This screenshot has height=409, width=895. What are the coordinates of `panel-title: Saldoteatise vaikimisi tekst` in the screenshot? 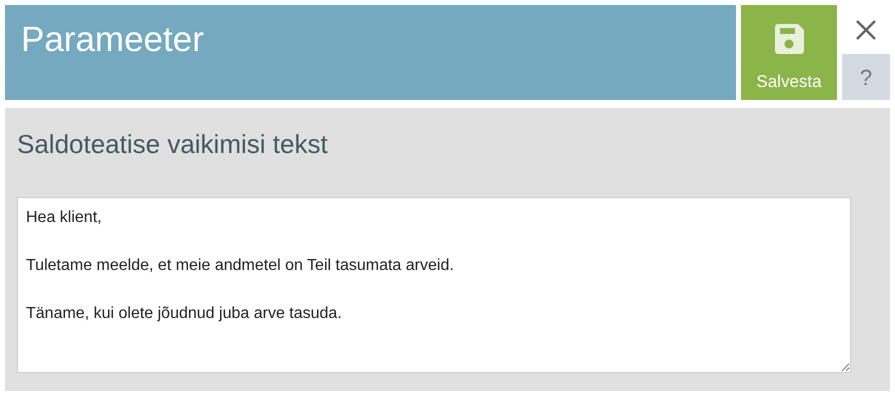 It's located at (173, 144).